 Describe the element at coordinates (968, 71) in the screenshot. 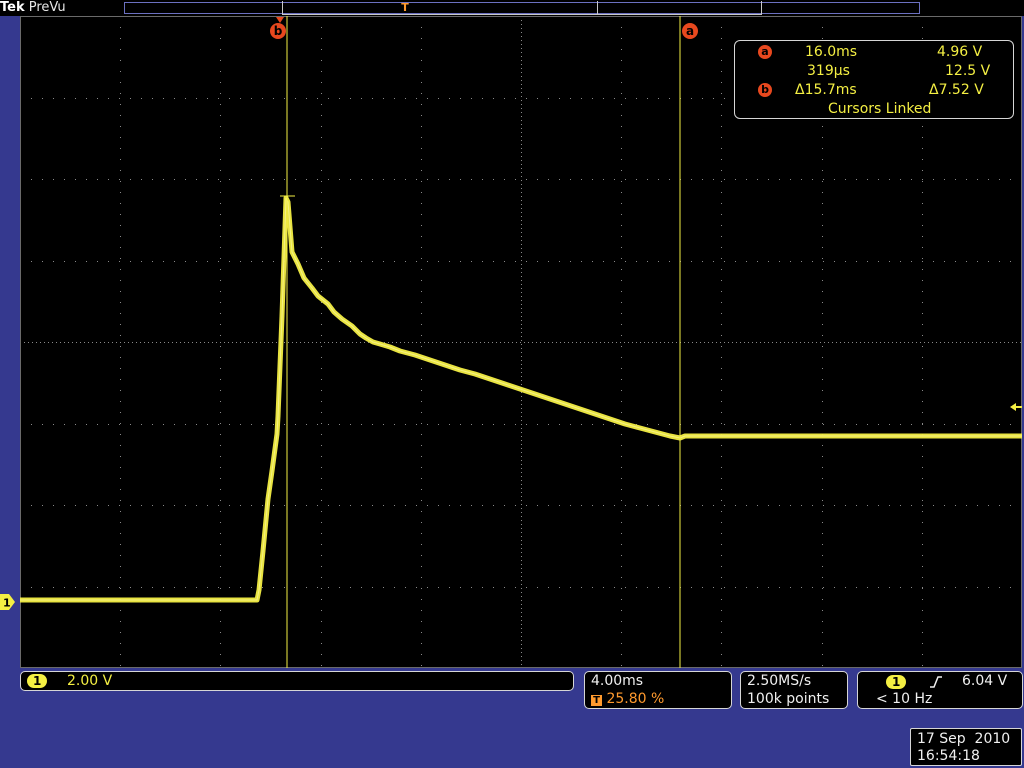

I see `cursor-b-voltage: 12.5 V` at that location.